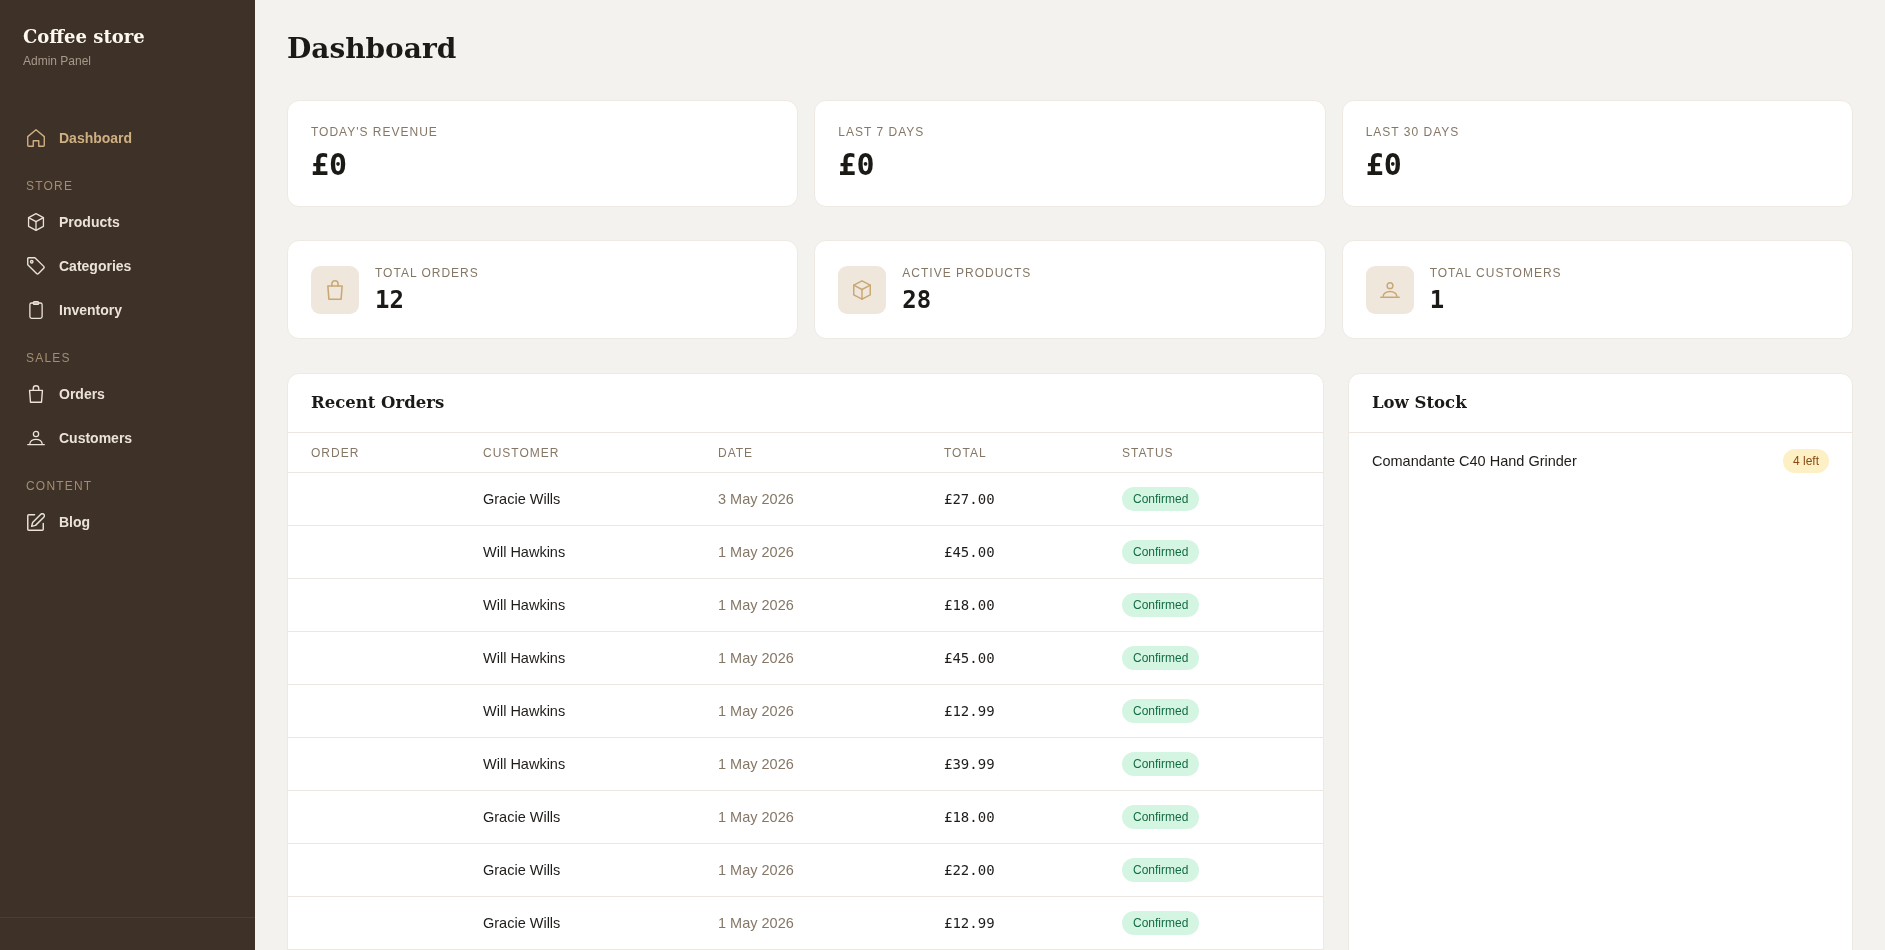 The width and height of the screenshot is (1885, 950). I want to click on page-title: Dashboard, so click(372, 49).